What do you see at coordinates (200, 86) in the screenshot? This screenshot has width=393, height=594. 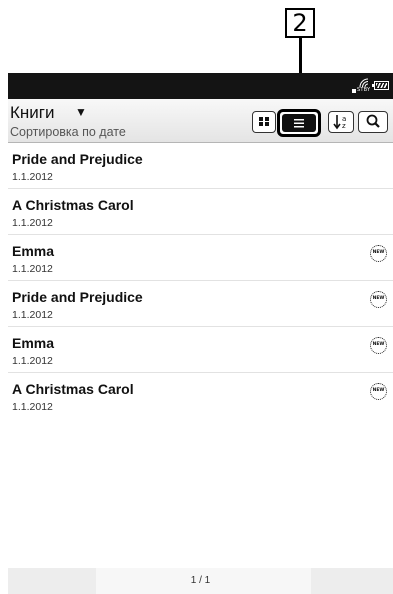 I see `status-bar: STBY` at bounding box center [200, 86].